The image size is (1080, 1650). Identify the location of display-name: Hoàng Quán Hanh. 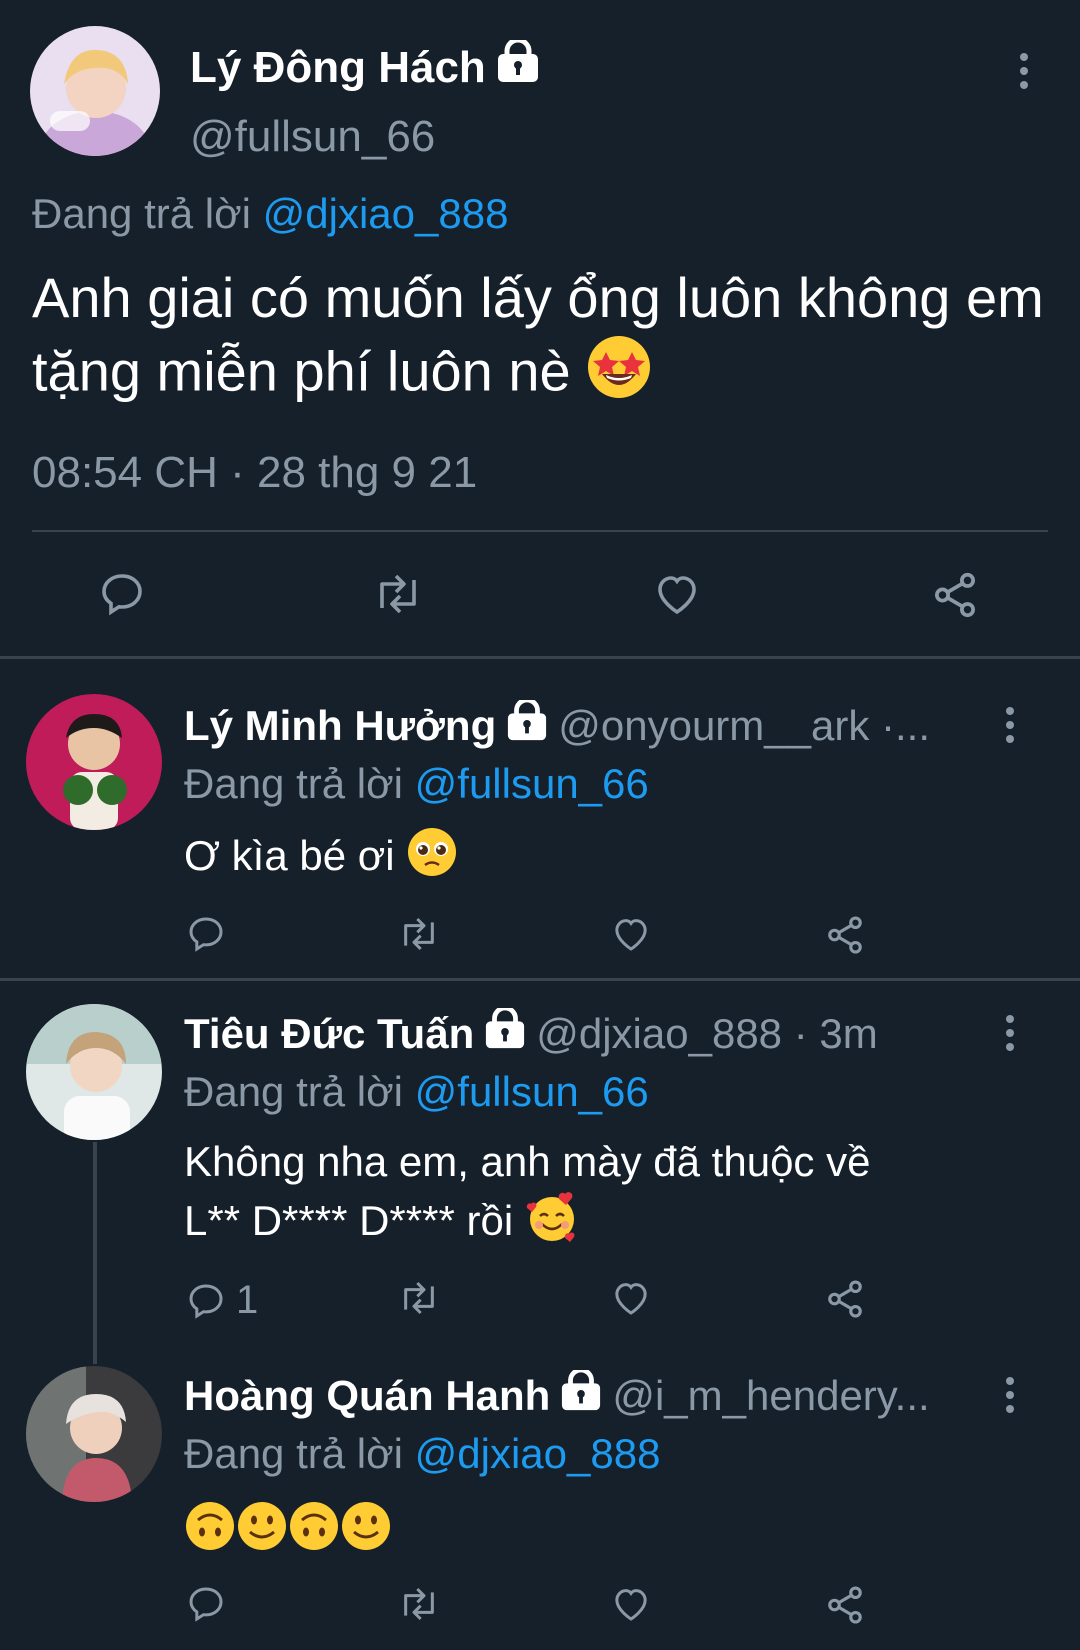
(367, 1396).